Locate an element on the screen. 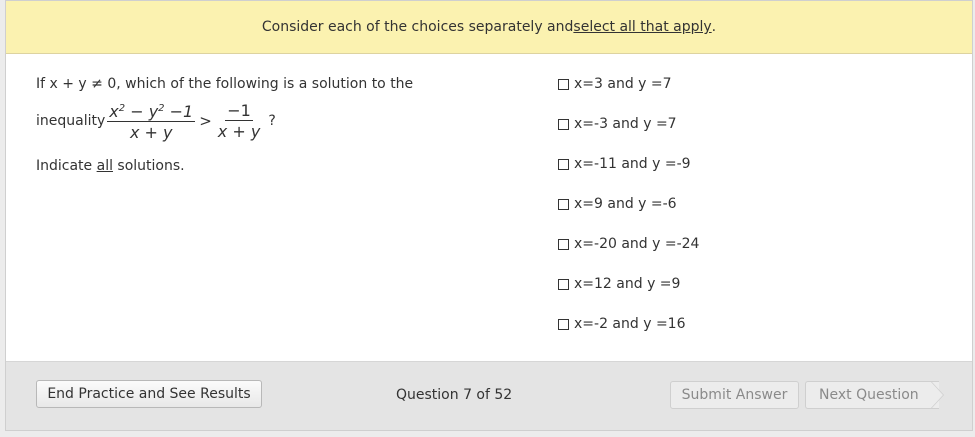  right-fraction: −1 x + y is located at coordinates (239, 120).